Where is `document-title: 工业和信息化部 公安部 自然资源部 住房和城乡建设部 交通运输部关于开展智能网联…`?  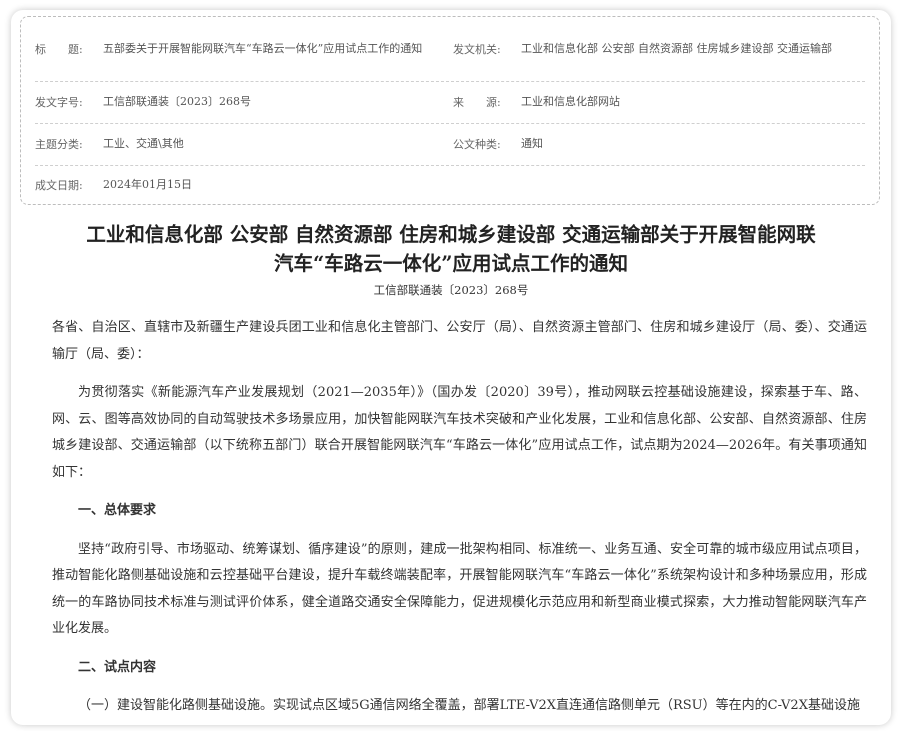
document-title: 工业和信息化部 公安部 自然资源部 住房和城乡建设部 交通运输部关于开展智能网联… is located at coordinates (451, 249).